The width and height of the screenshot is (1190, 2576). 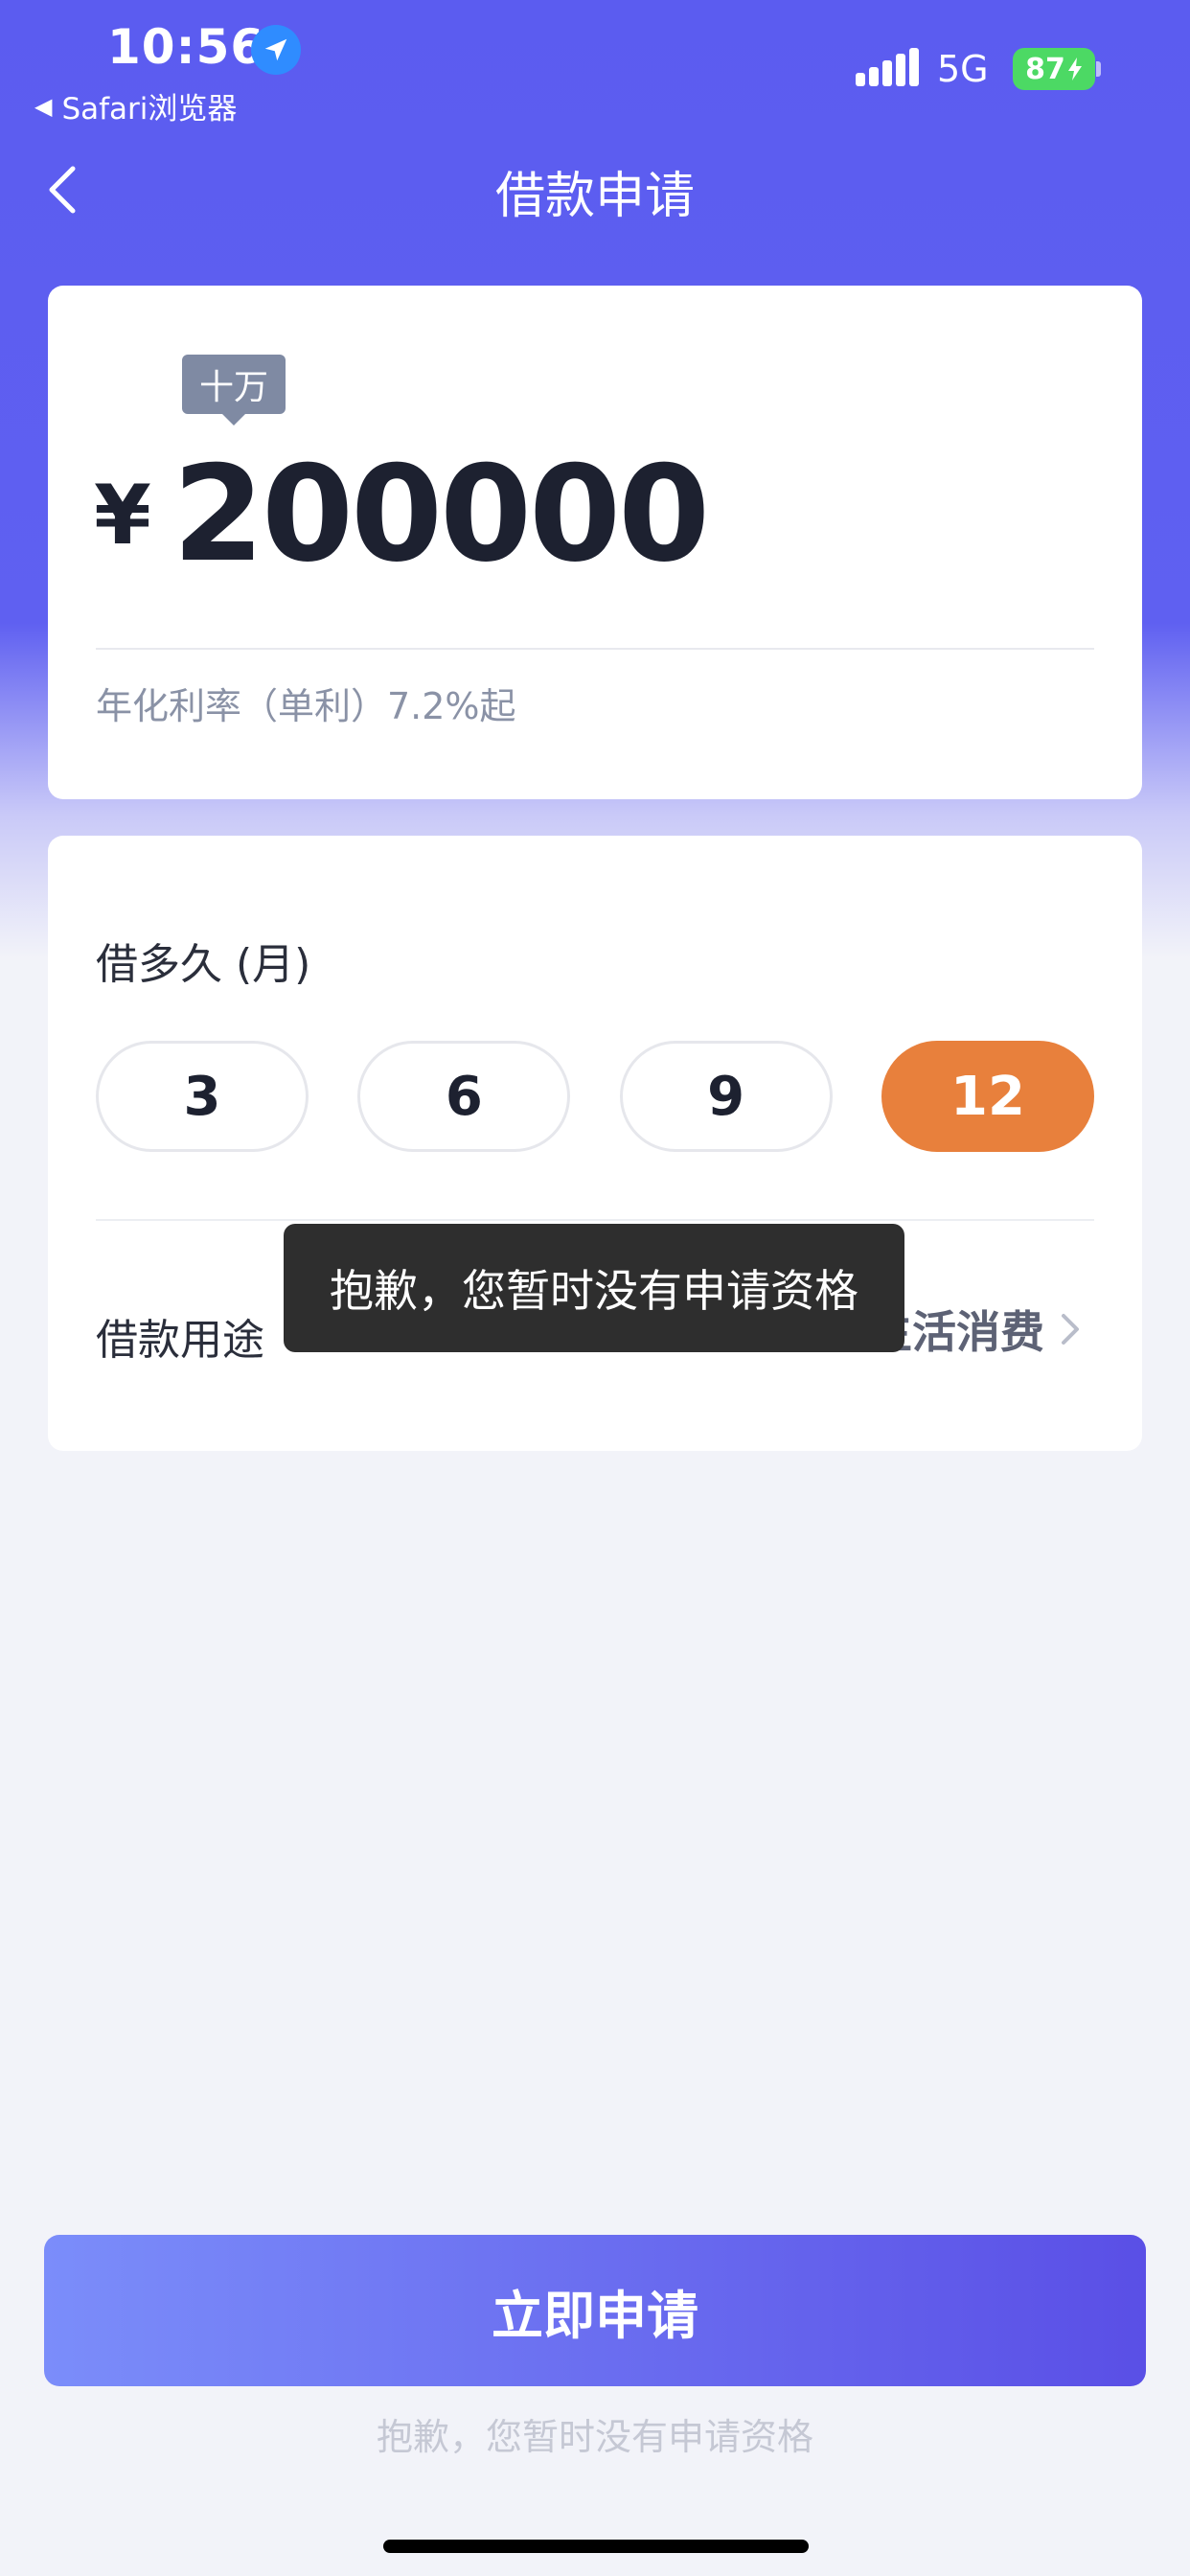 I want to click on chevron-right-icon, so click(x=1077, y=1329).